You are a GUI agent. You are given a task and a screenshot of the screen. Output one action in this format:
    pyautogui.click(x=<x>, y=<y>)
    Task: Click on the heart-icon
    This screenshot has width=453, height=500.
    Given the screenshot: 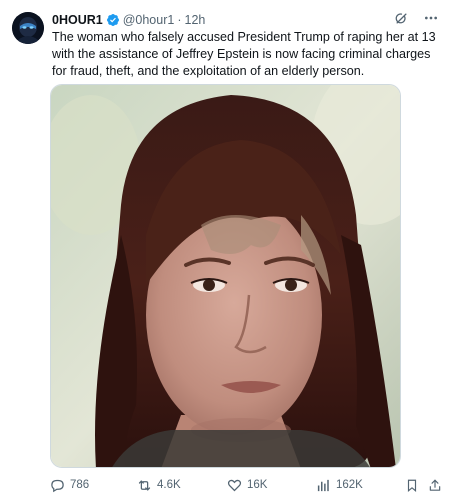 What is the action you would take?
    pyautogui.click(x=234, y=485)
    